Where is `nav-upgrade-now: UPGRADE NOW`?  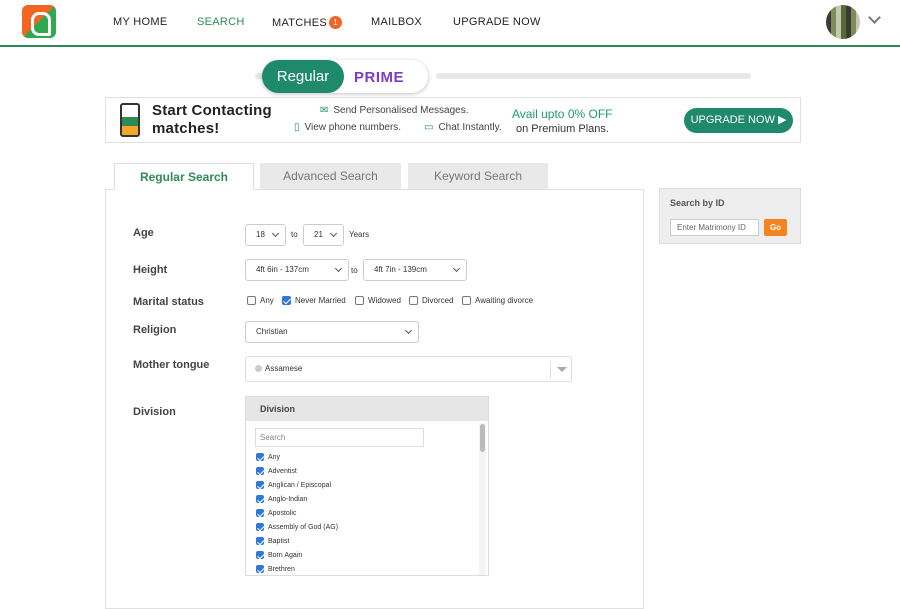 nav-upgrade-now: UPGRADE NOW is located at coordinates (497, 22).